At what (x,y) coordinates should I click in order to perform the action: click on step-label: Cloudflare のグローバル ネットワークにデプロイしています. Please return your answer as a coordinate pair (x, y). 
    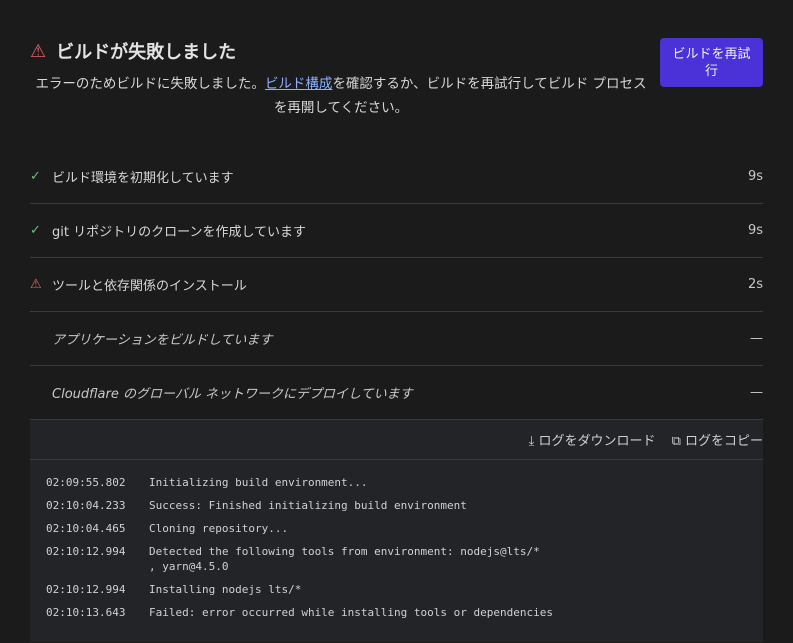
    Looking at the image, I should click on (232, 394).